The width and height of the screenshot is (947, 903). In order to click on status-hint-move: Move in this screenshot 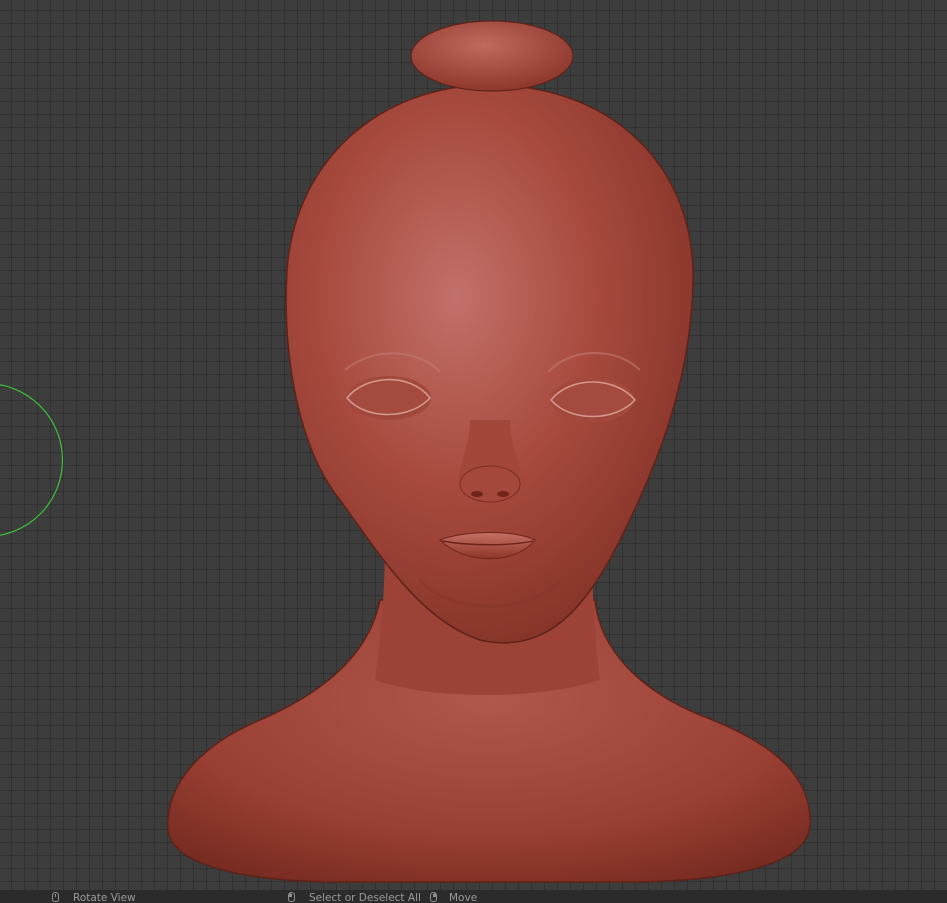, I will do `click(453, 897)`.